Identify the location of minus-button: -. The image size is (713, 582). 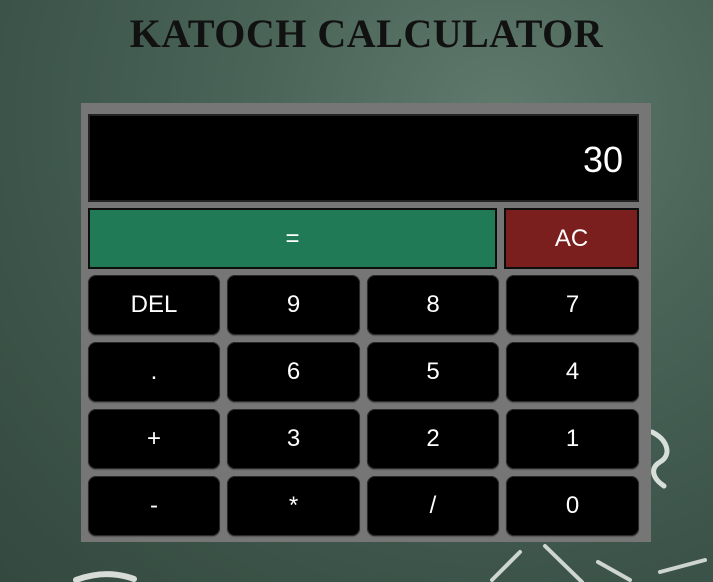
(154, 506).